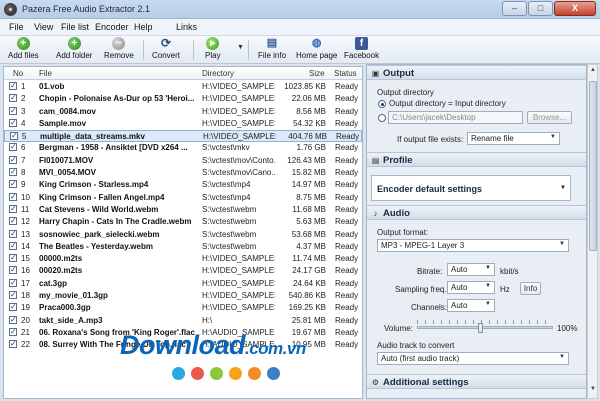  Describe the element at coordinates (476, 72) in the screenshot. I see `output-section-header: ▣ Output` at that location.